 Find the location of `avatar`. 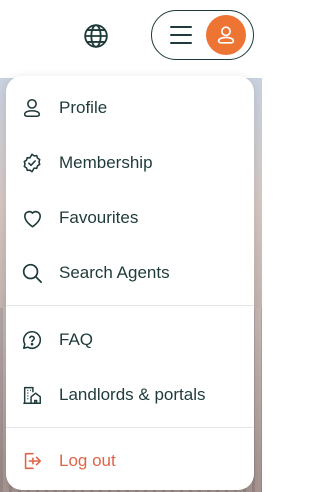

avatar is located at coordinates (226, 35).